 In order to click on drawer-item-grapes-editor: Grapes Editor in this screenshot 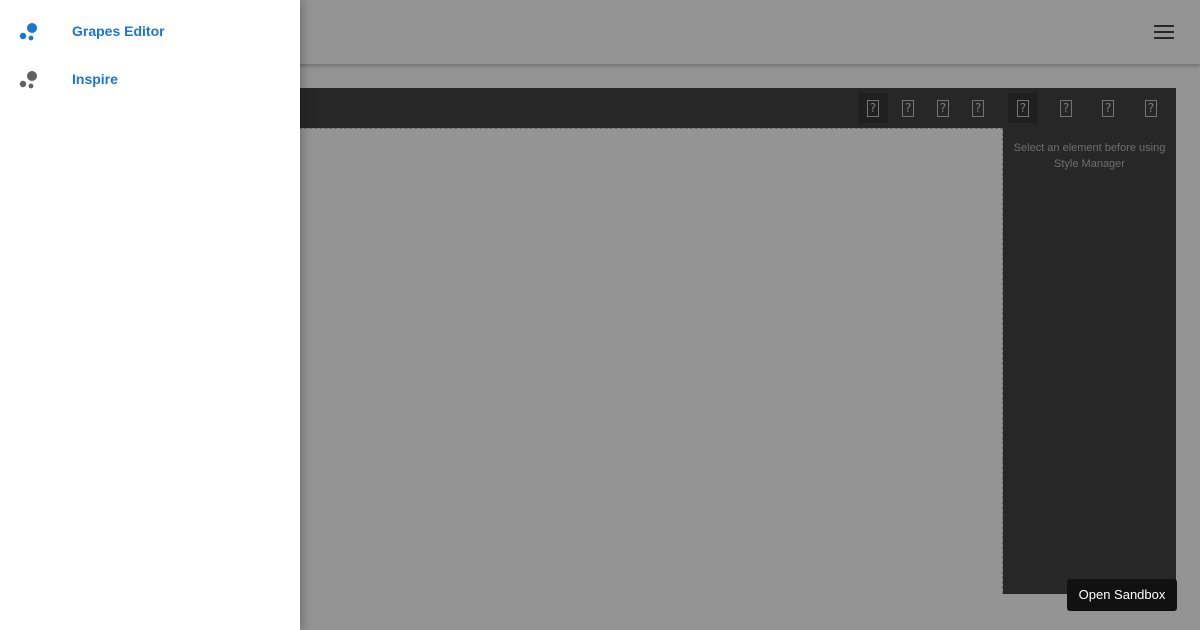, I will do `click(150, 32)`.